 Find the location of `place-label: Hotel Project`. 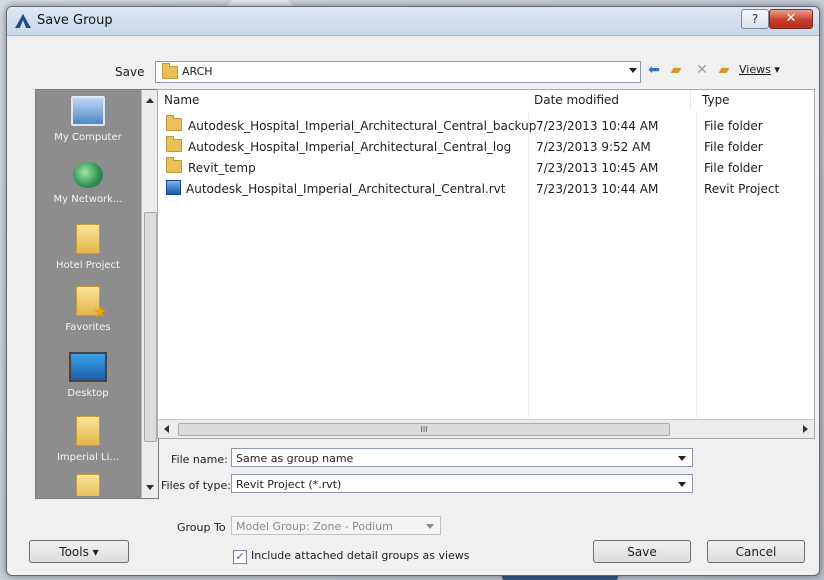

place-label: Hotel Project is located at coordinates (88, 265).